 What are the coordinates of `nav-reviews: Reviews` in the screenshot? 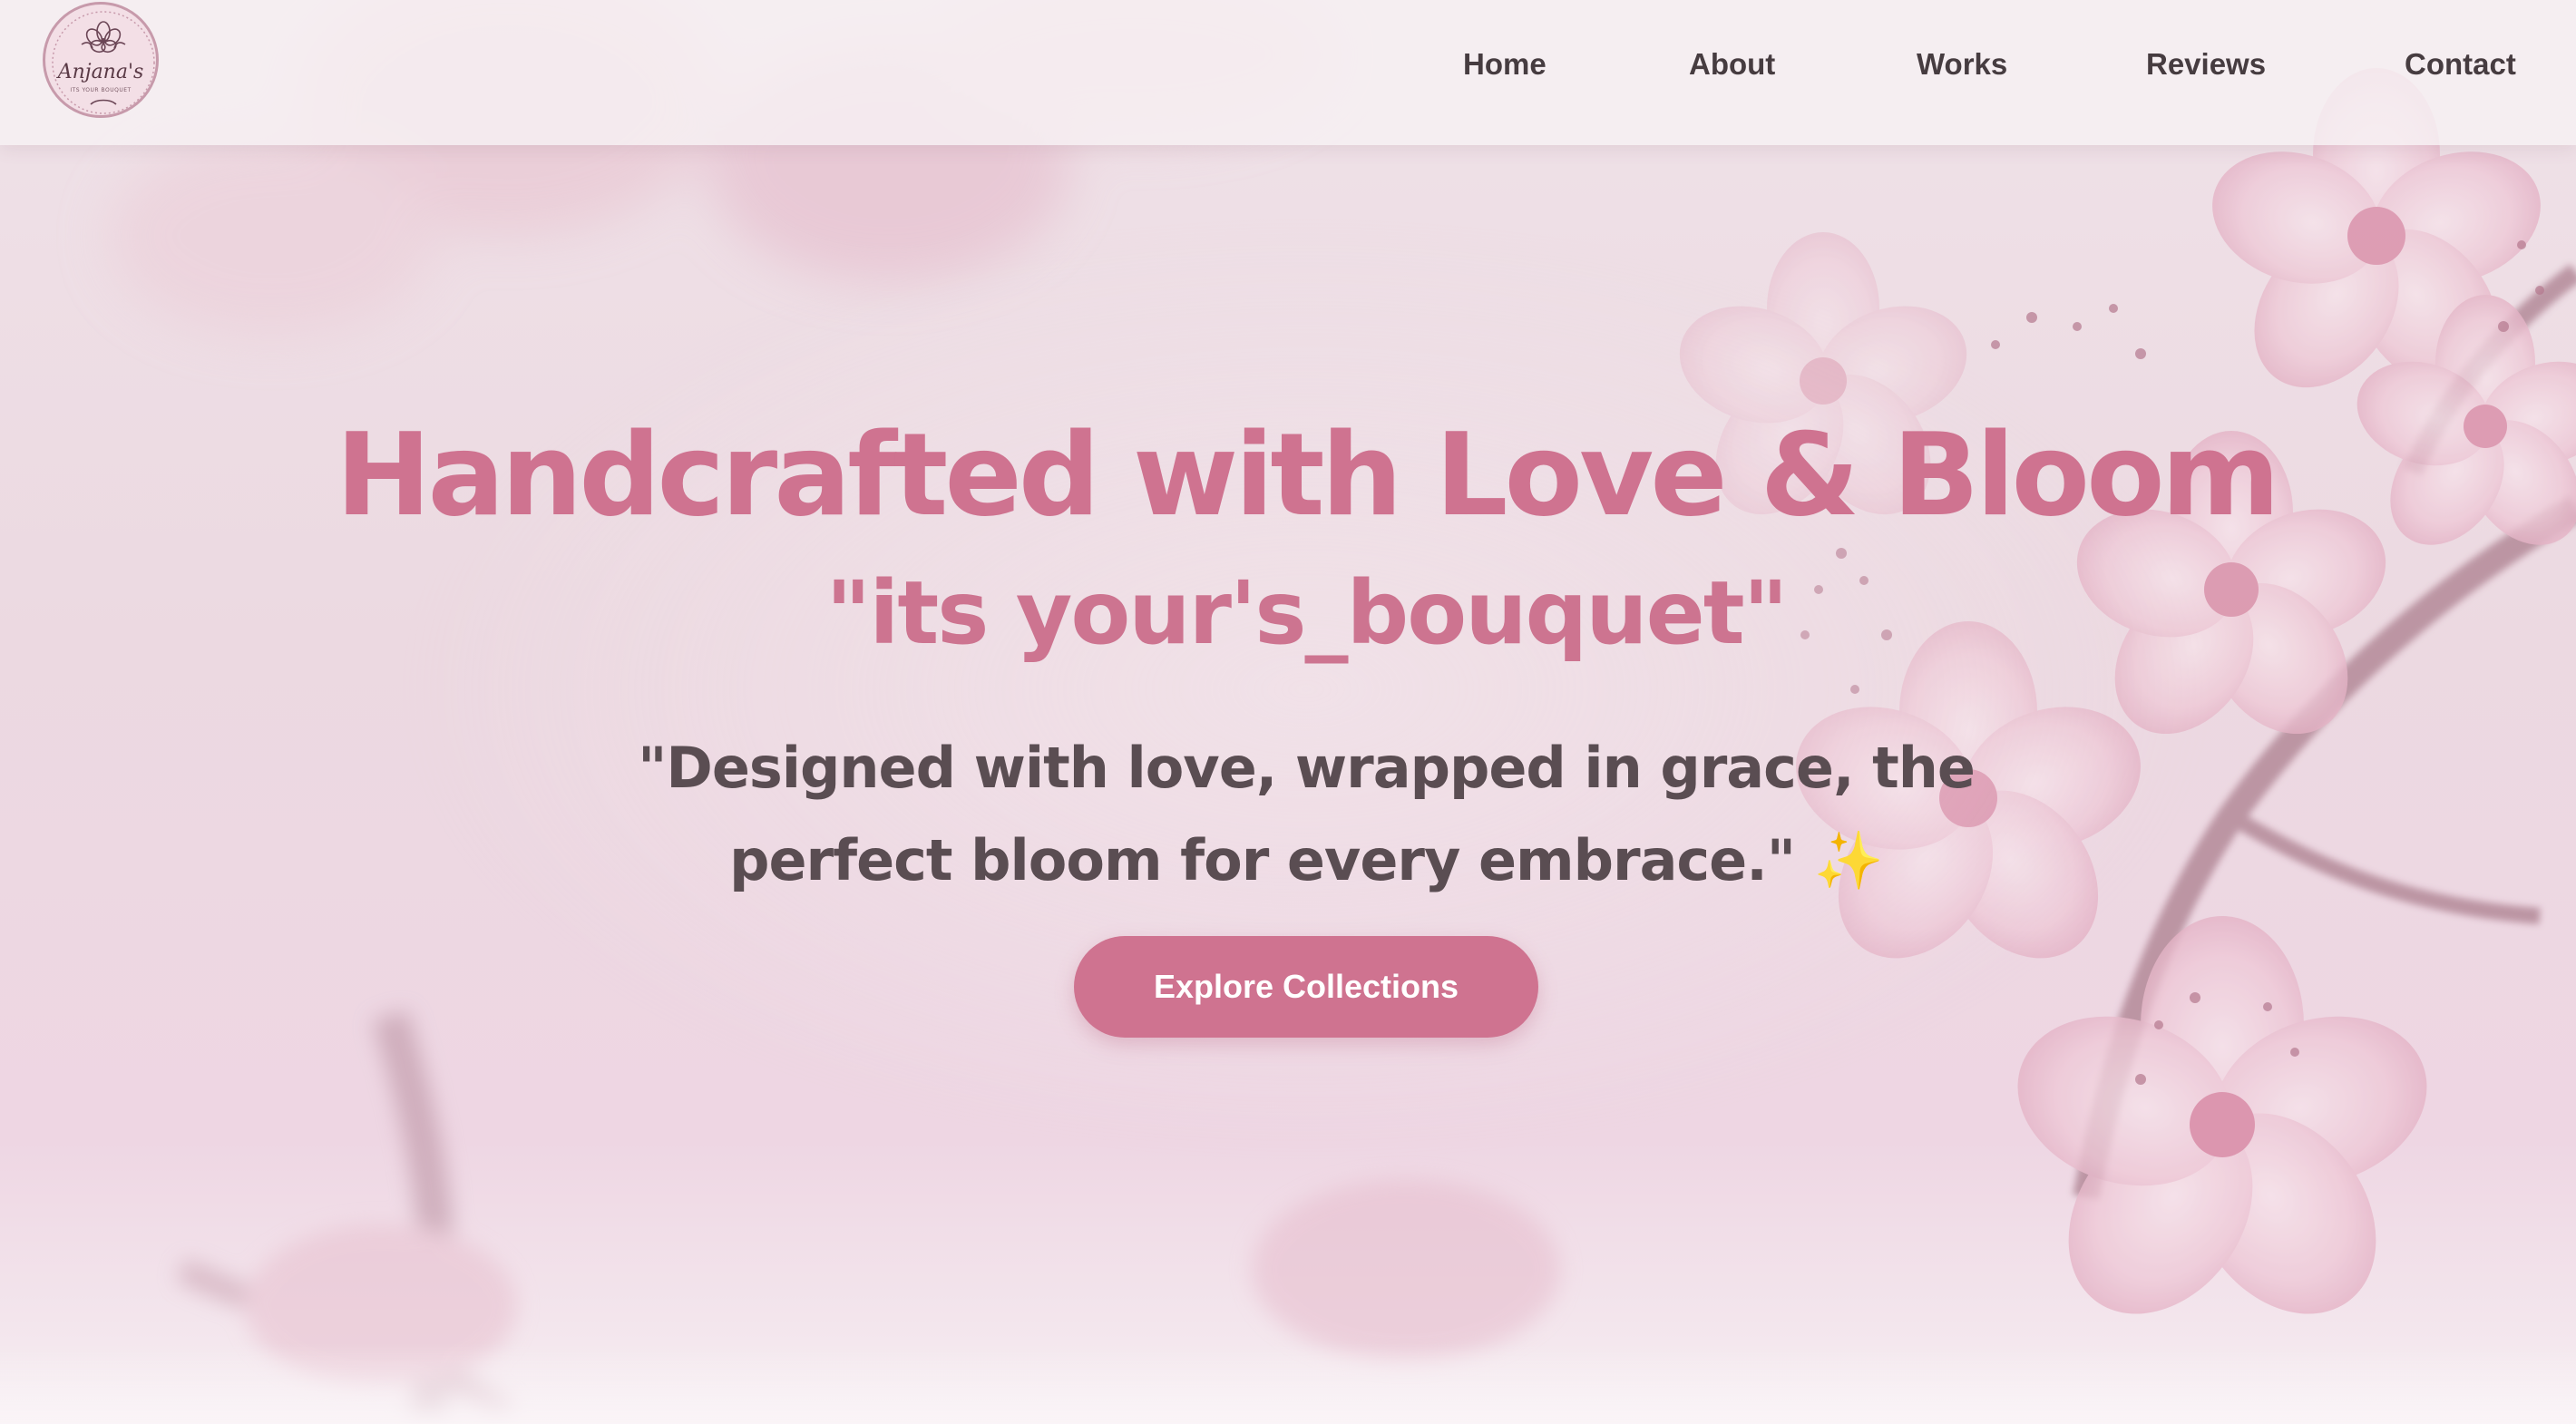 It's located at (2206, 64).